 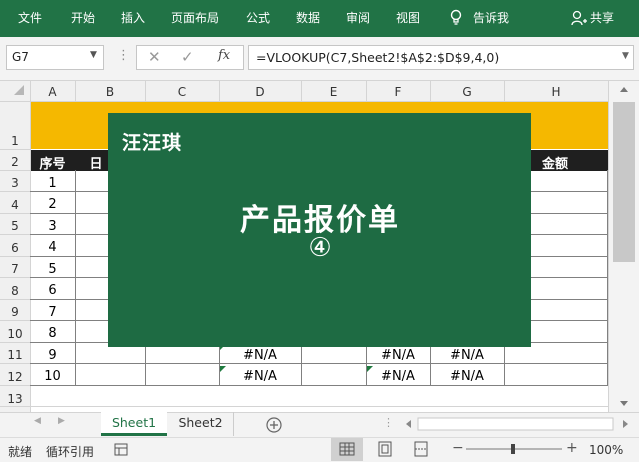 I want to click on cell-seq: 9, so click(x=52, y=355).